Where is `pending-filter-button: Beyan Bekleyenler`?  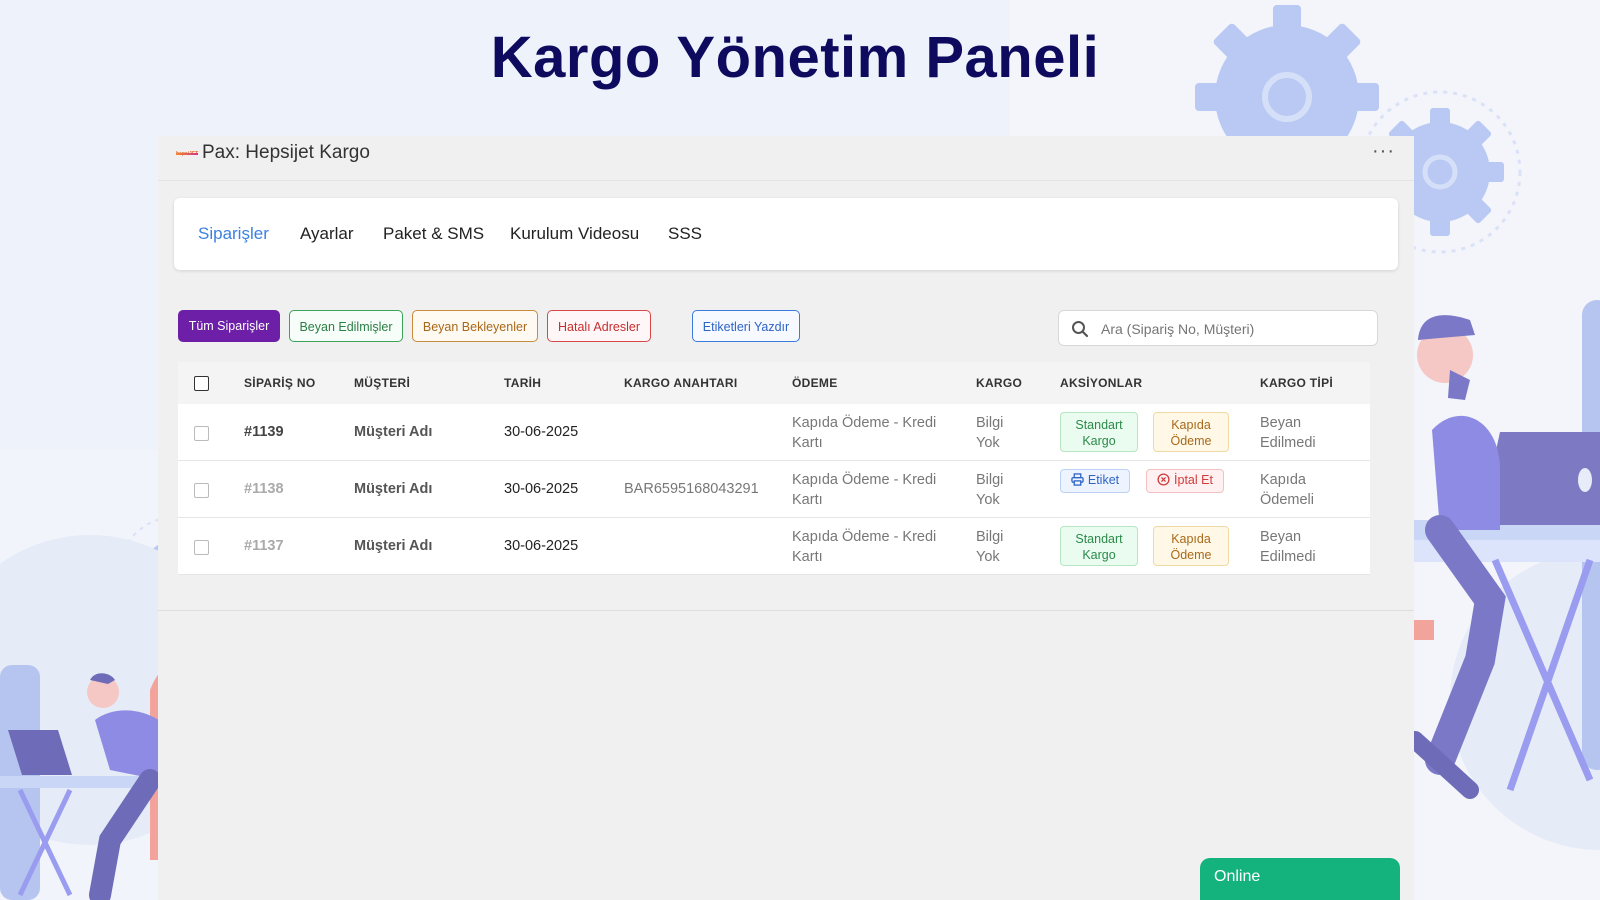
pending-filter-button: Beyan Bekleyenler is located at coordinates (475, 326).